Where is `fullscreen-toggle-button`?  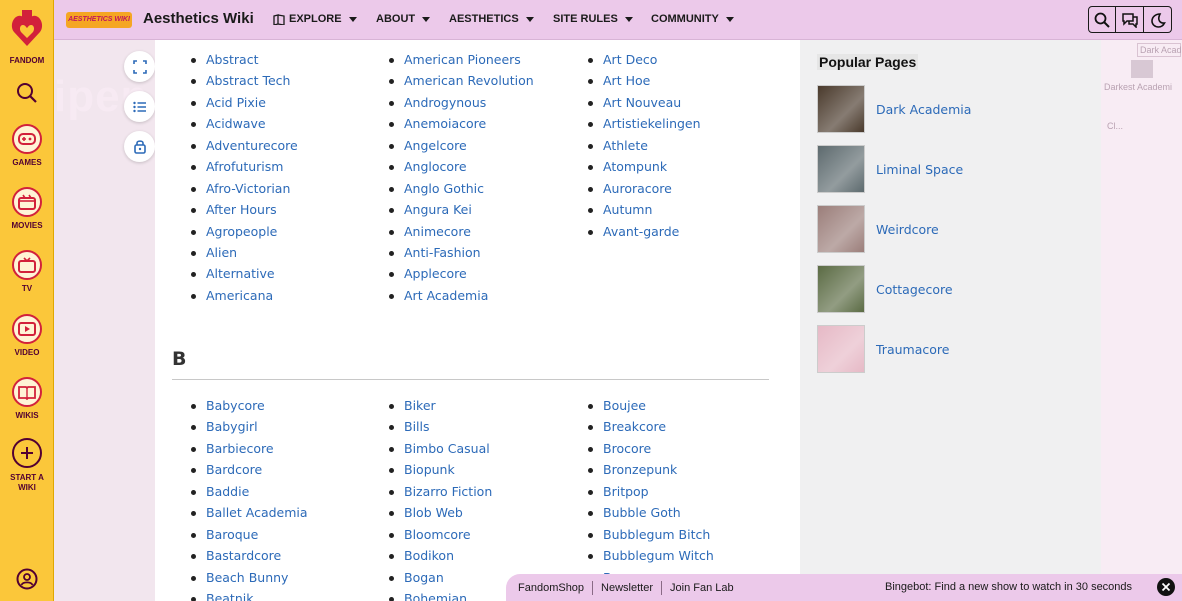 fullscreen-toggle-button is located at coordinates (139, 66).